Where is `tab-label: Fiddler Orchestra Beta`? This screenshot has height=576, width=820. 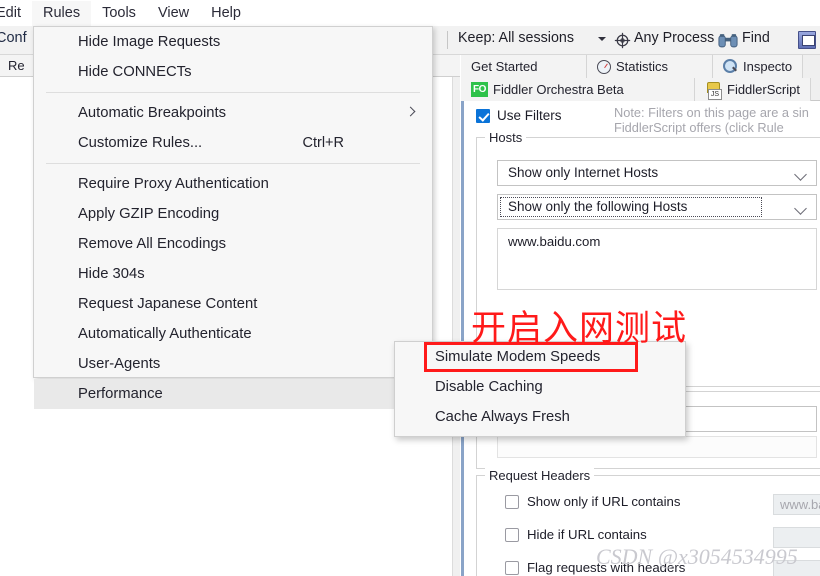 tab-label: Fiddler Orchestra Beta is located at coordinates (558, 89).